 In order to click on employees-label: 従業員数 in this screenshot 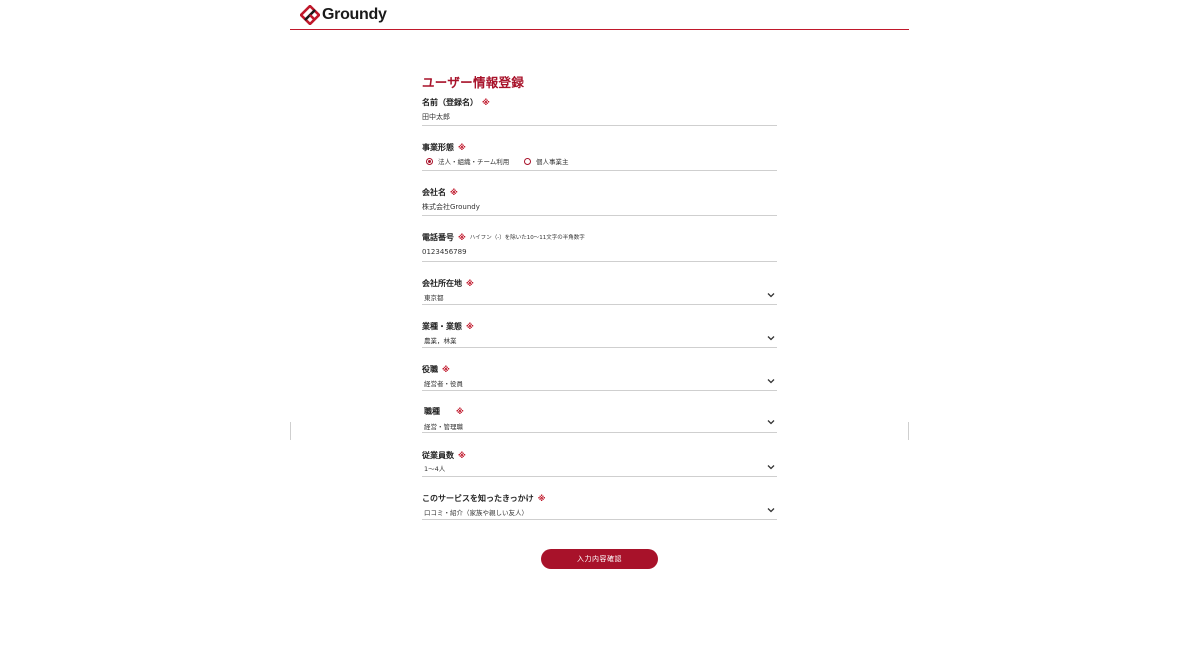, I will do `click(438, 455)`.